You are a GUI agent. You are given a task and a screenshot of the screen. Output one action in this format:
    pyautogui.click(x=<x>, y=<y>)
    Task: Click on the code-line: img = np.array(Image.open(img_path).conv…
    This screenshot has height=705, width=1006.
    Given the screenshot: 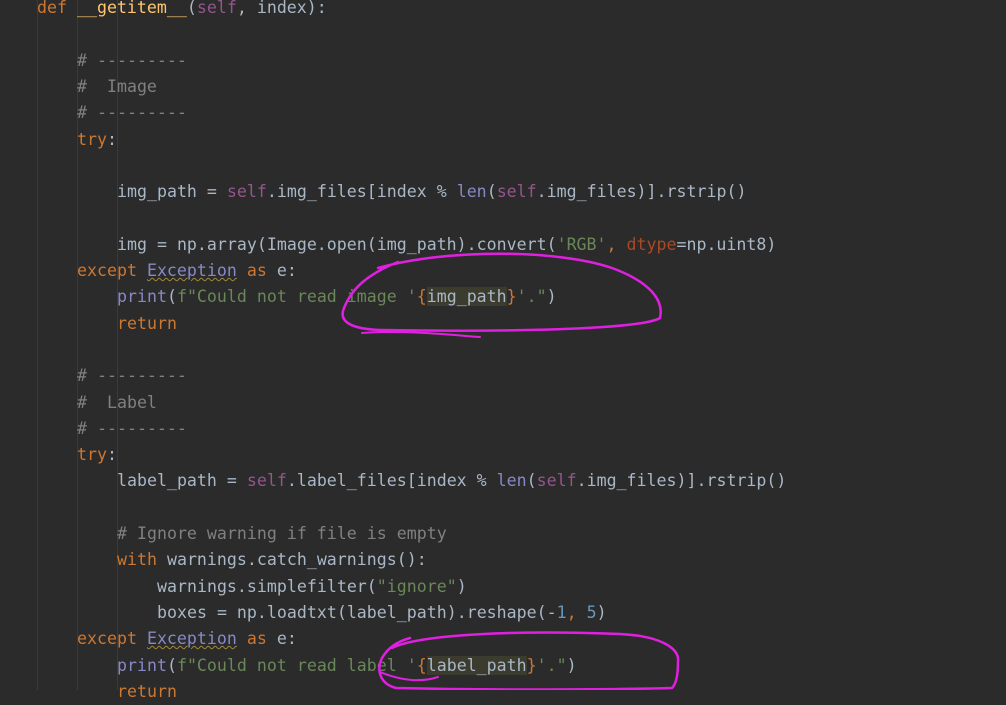 What is the action you would take?
    pyautogui.click(x=446, y=245)
    